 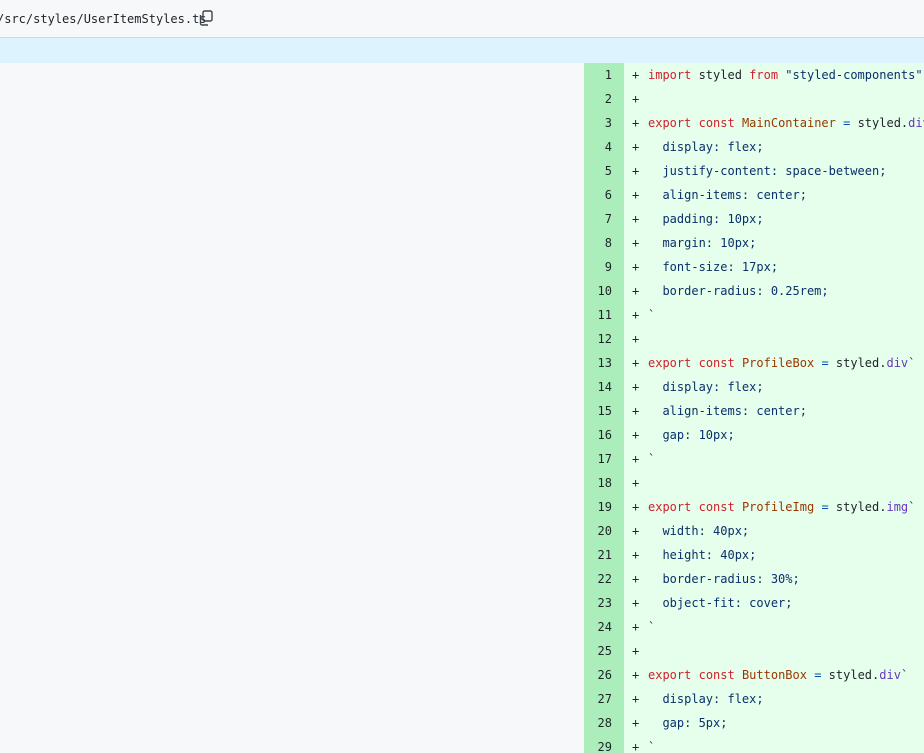 I want to click on diff-line: 2 +, so click(x=754, y=99).